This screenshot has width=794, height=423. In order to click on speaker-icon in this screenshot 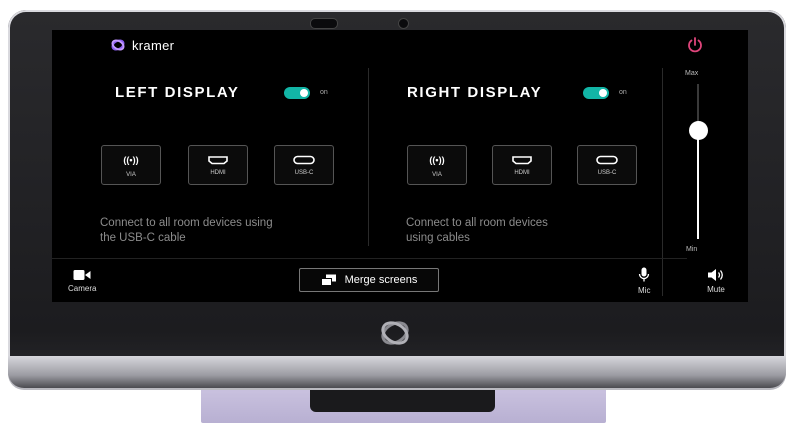, I will do `click(715, 275)`.